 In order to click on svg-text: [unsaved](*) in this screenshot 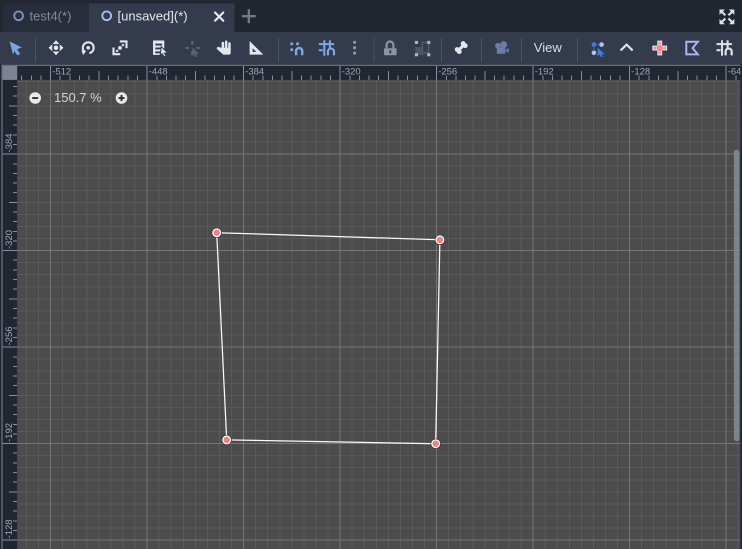, I will do `click(153, 16)`.